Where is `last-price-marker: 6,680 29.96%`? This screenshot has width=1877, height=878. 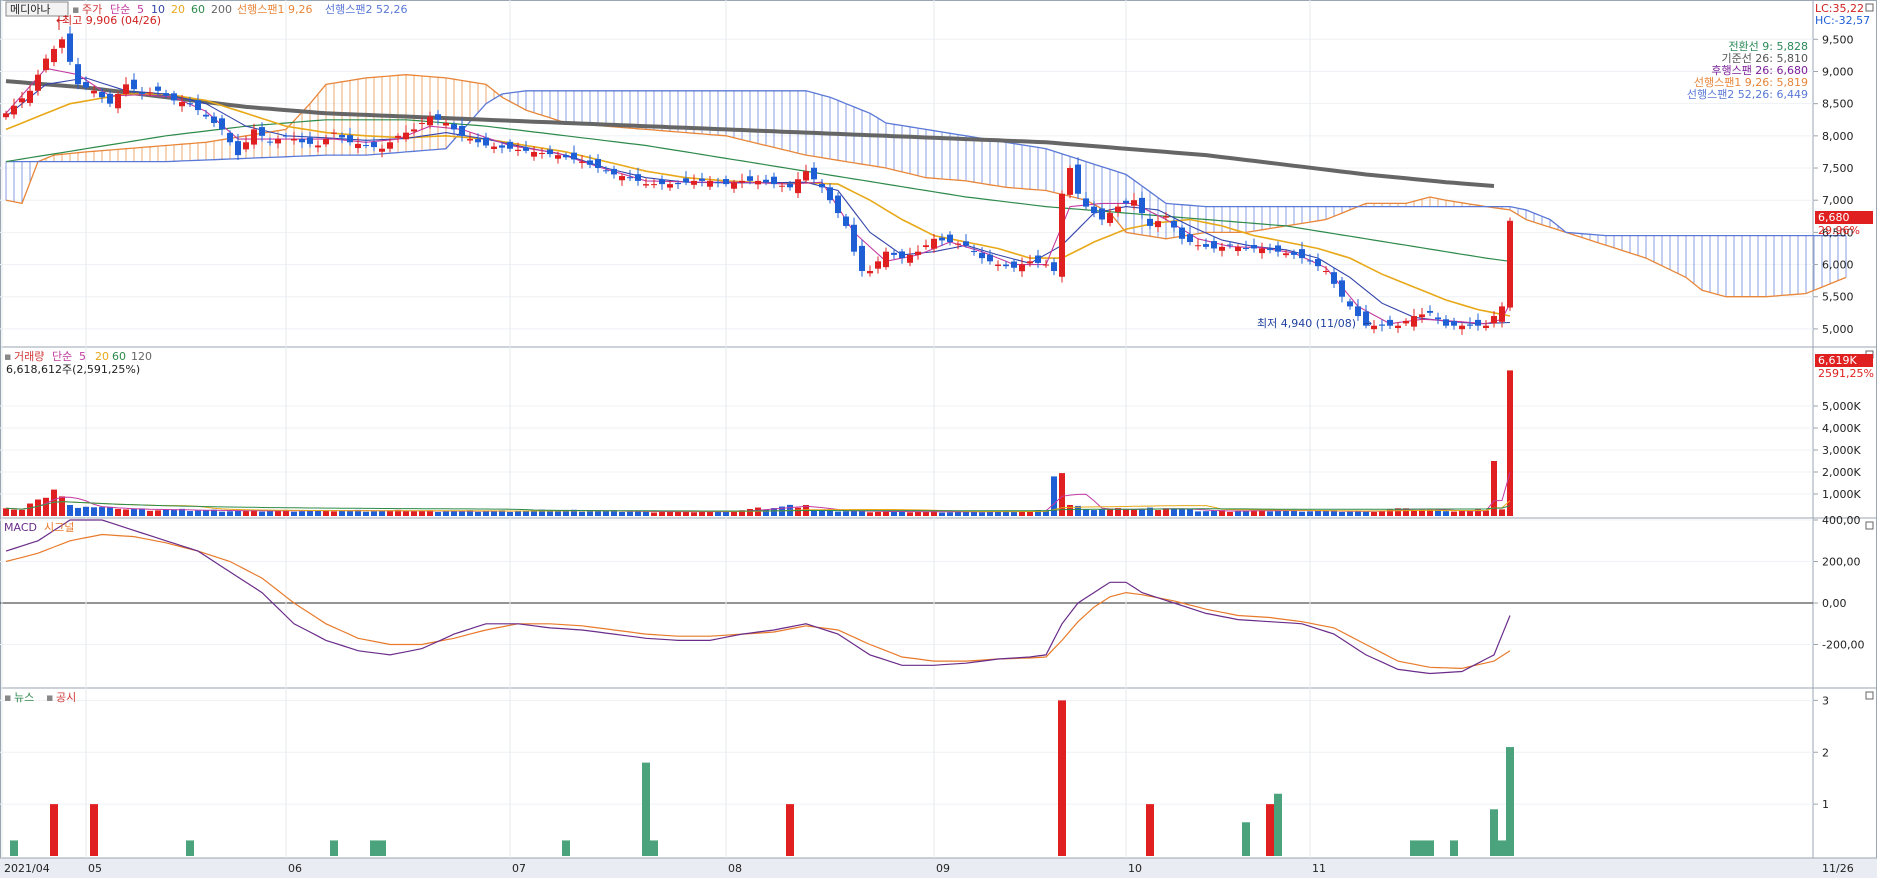
last-price-marker: 6,680 29.96% is located at coordinates (1844, 224).